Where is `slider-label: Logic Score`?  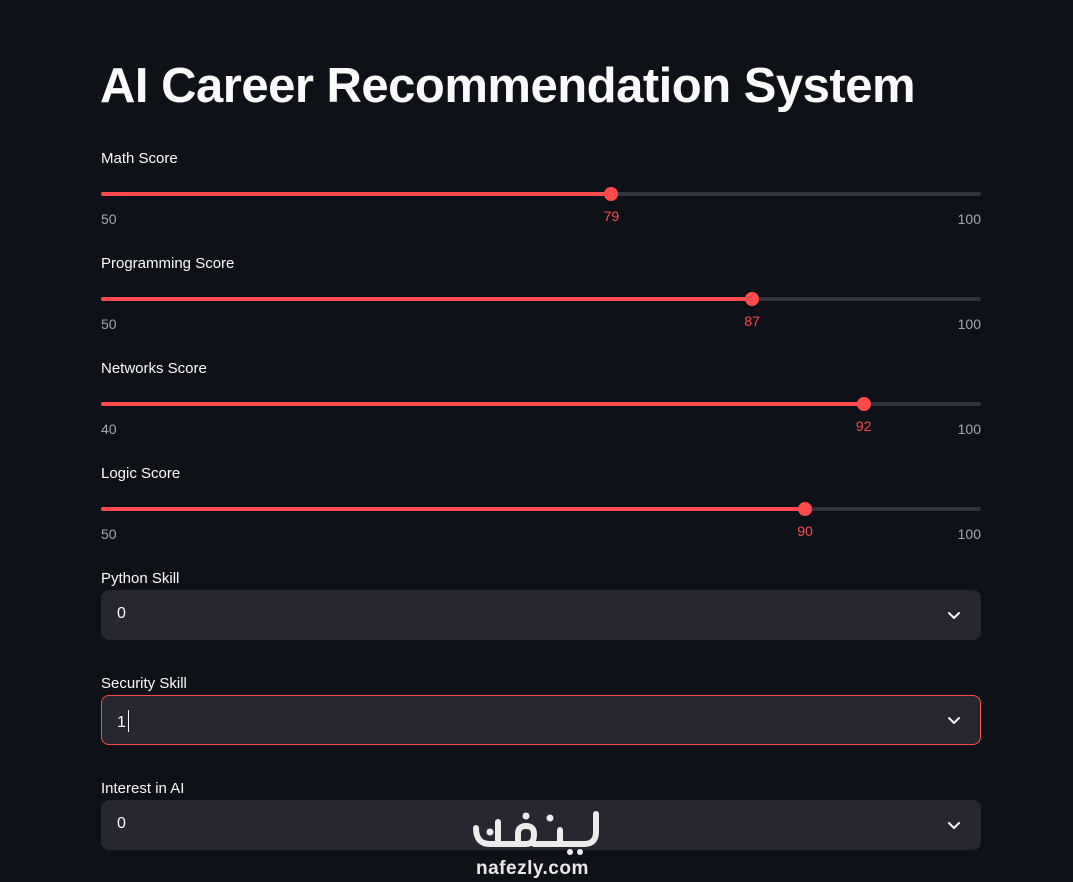 slider-label: Logic Score is located at coordinates (141, 473).